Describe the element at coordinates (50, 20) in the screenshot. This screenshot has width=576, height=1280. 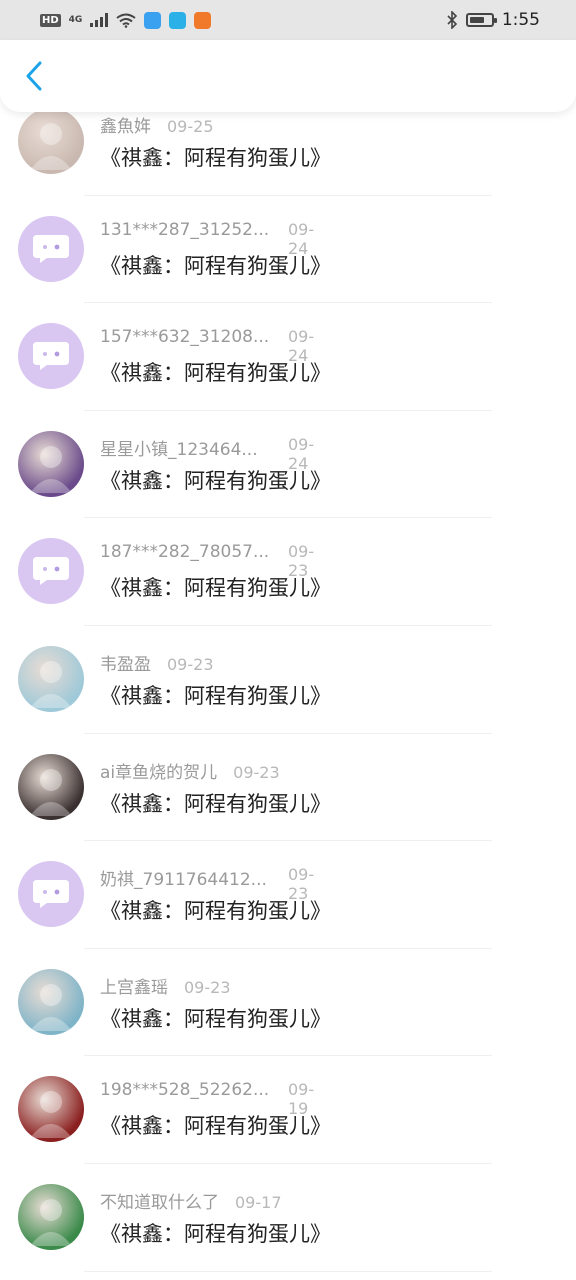
I see `hd-badge: HD` at that location.